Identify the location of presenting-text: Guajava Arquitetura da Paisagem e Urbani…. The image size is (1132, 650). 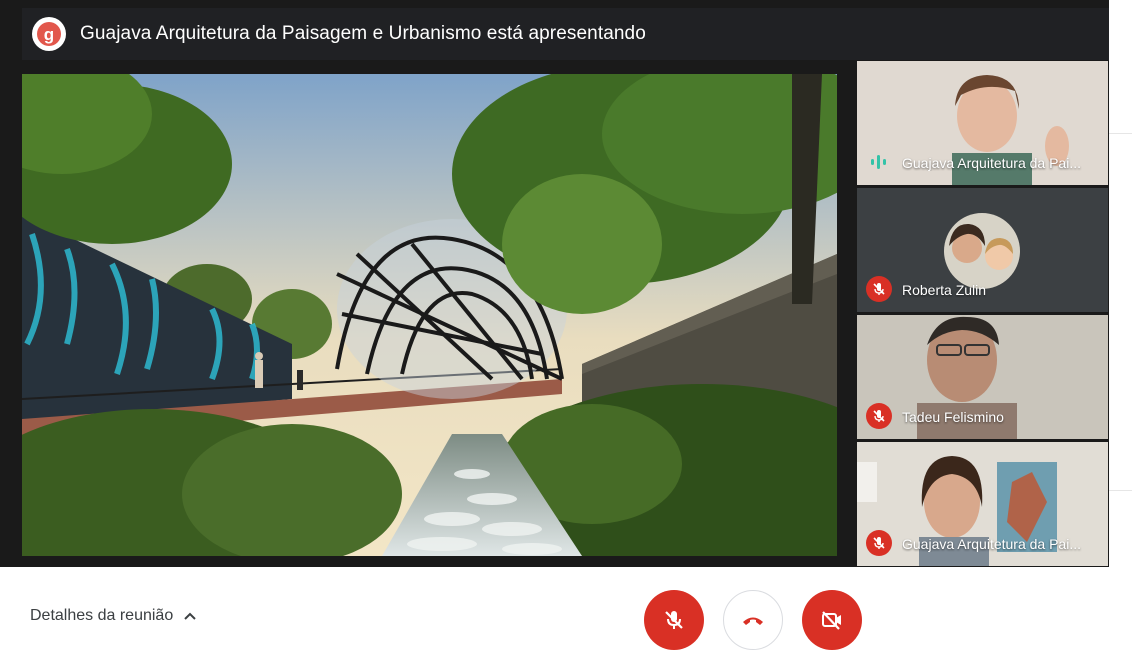
(363, 33).